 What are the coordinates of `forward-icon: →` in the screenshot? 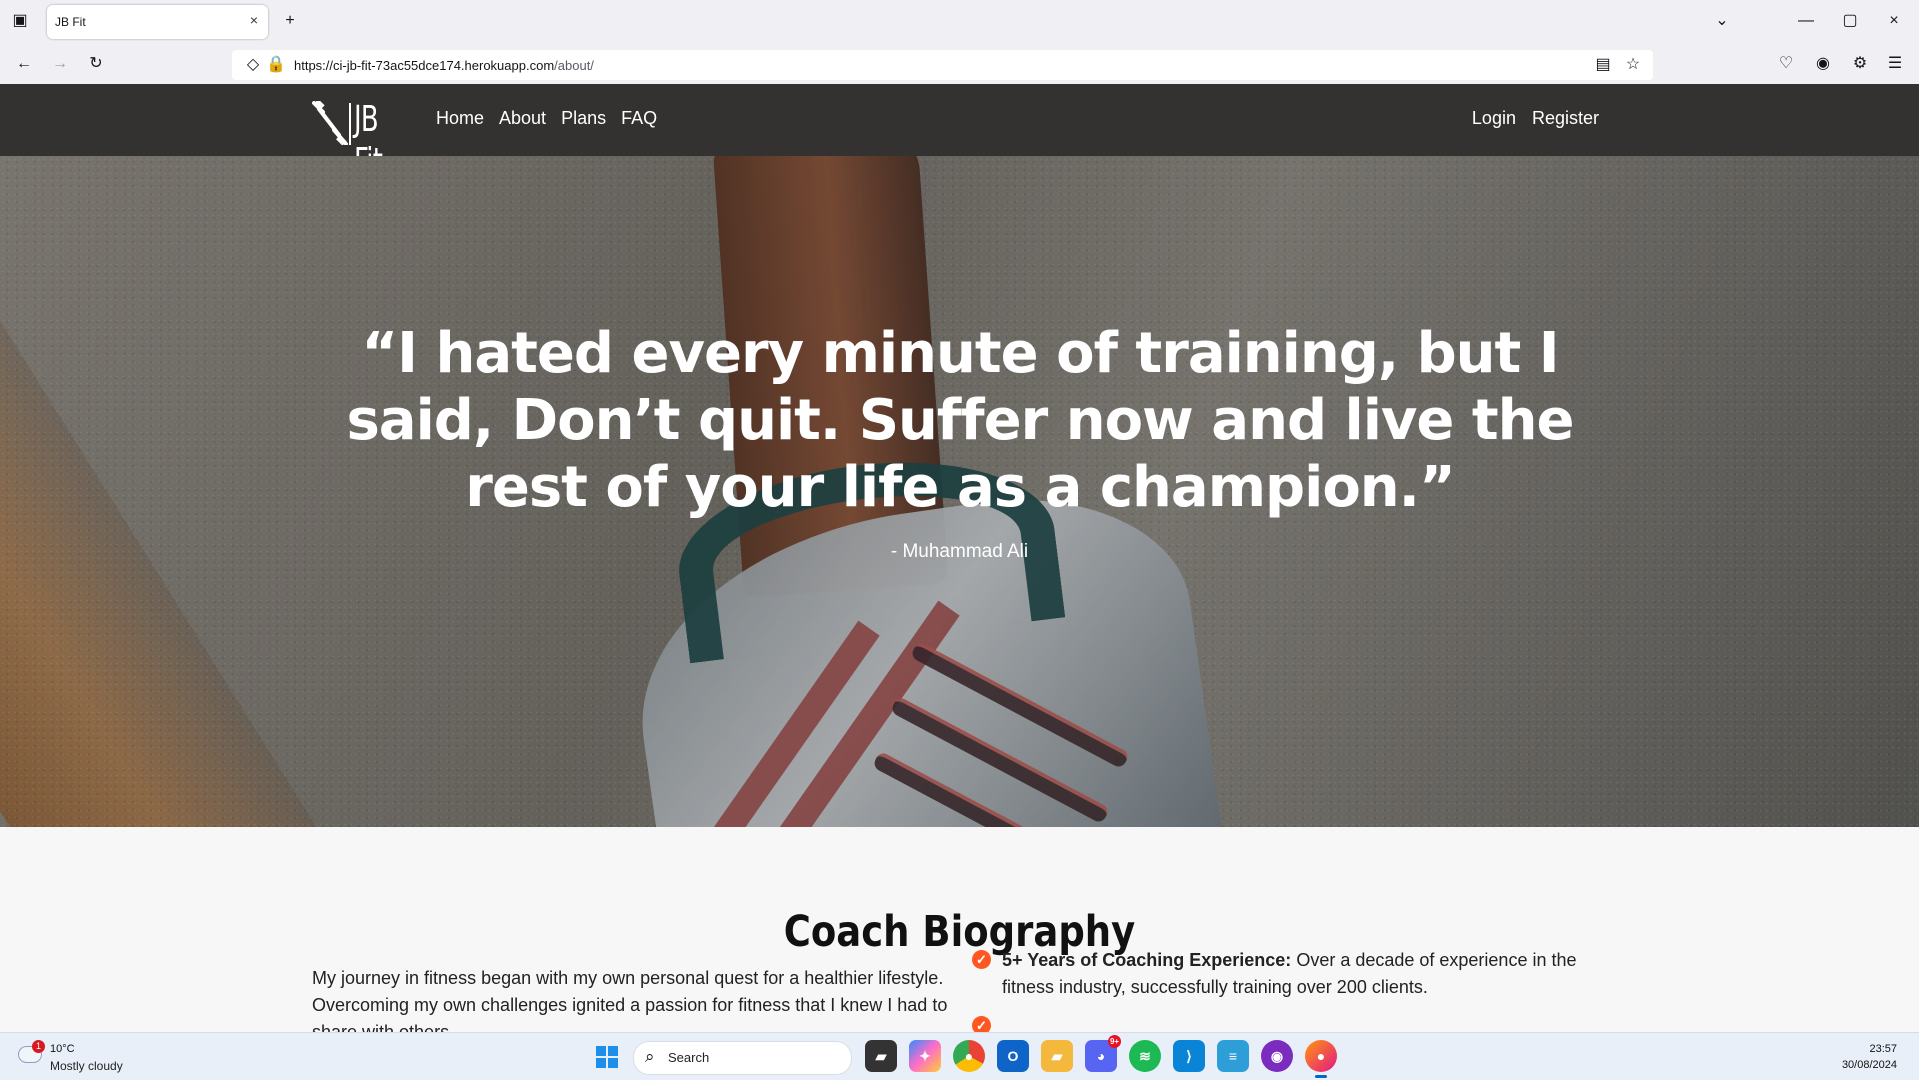 It's located at (60, 64).